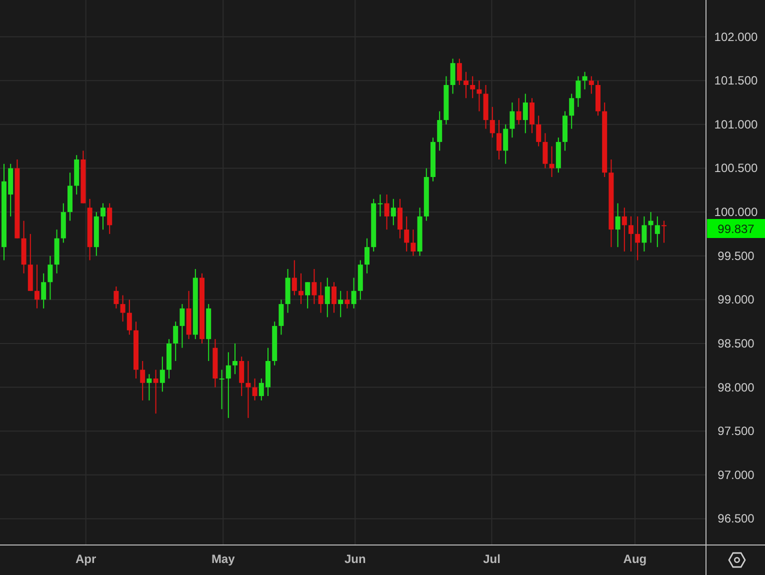 This screenshot has height=575, width=765. What do you see at coordinates (736, 475) in the screenshot?
I see `axis-label: 97.000` at bounding box center [736, 475].